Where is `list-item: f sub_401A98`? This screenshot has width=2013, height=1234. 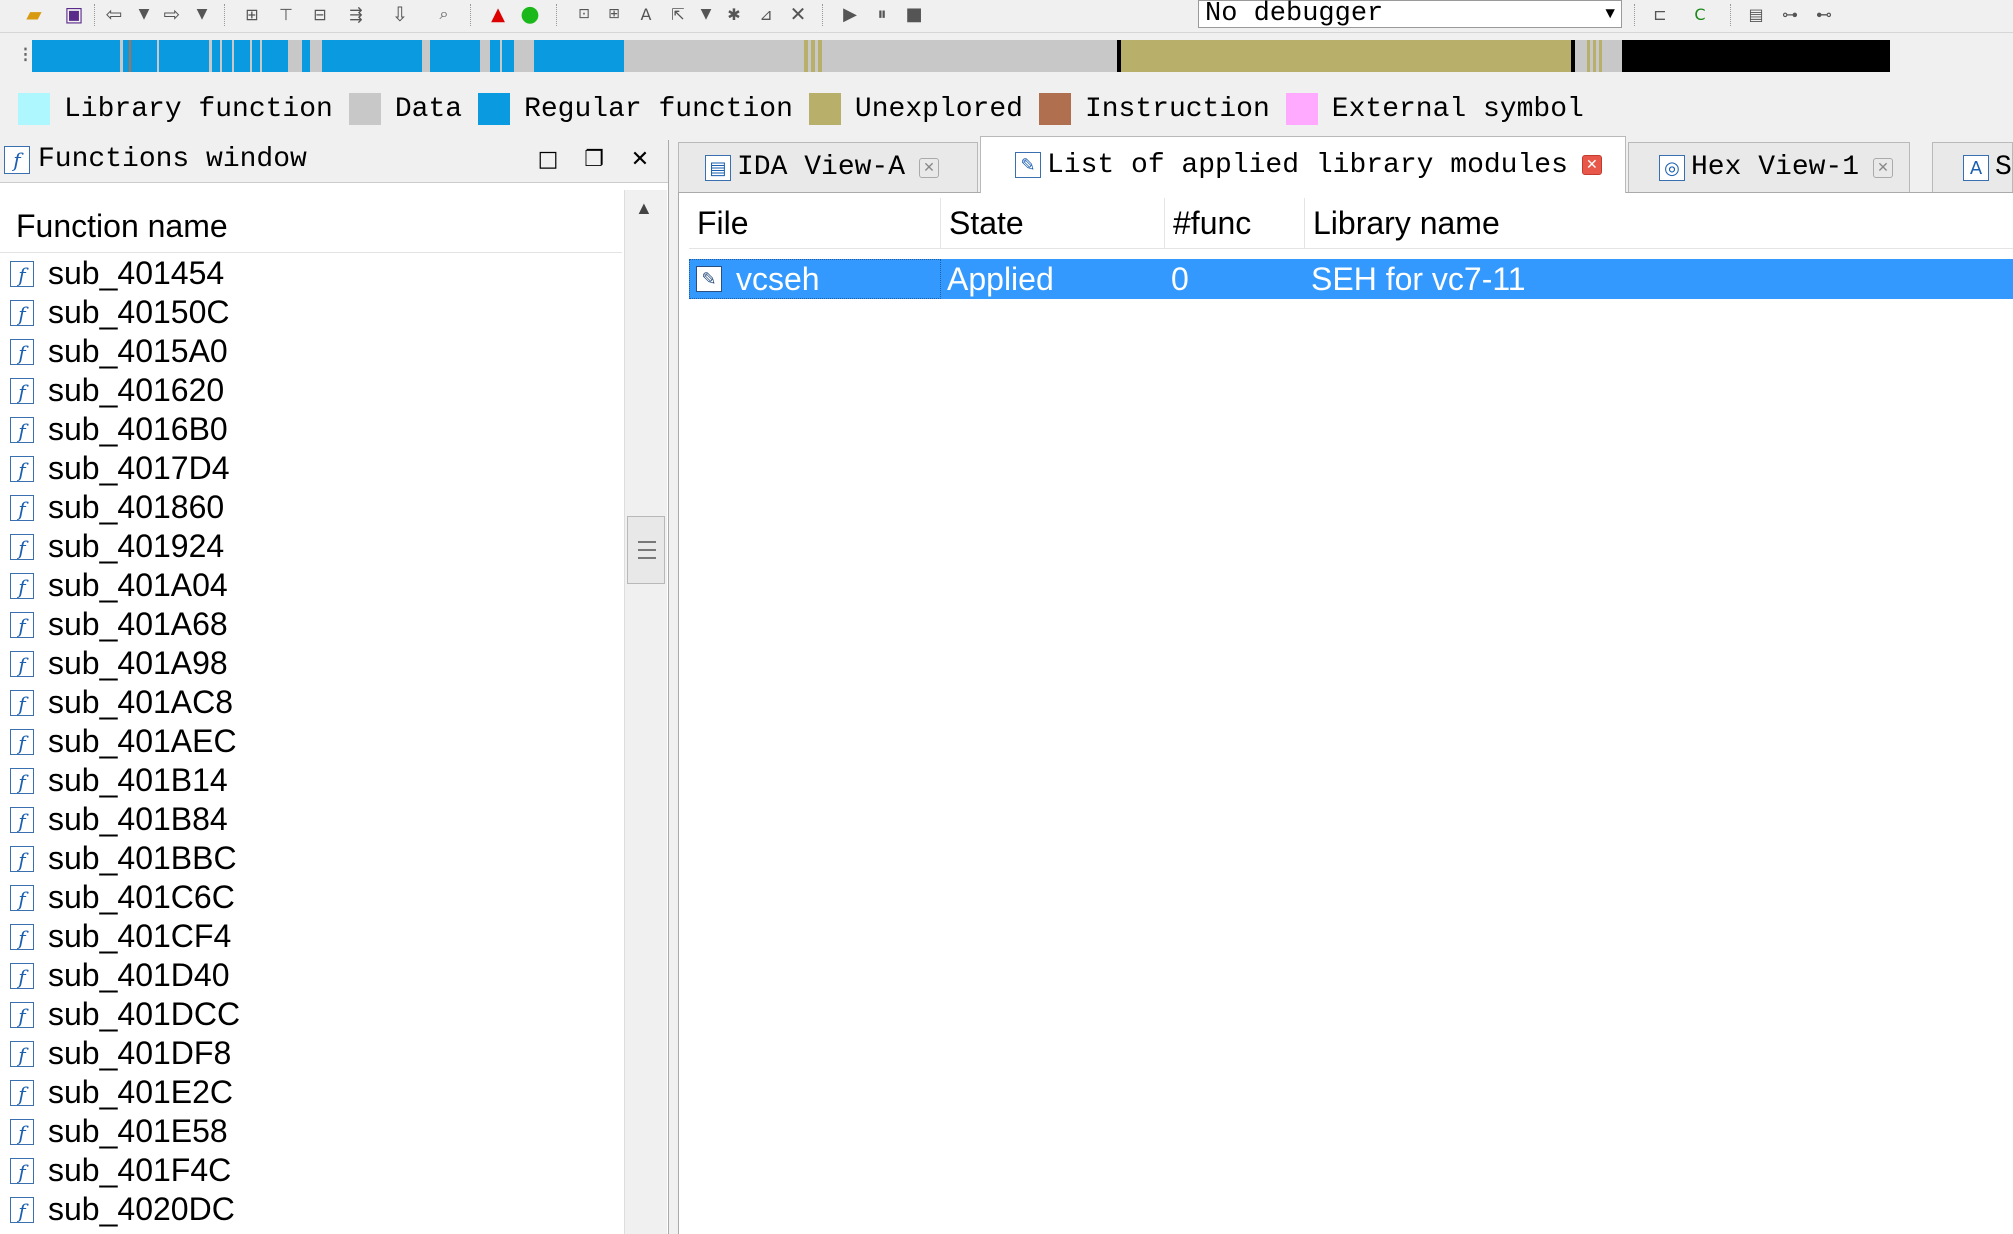 list-item: f sub_401A98 is located at coordinates (311, 663).